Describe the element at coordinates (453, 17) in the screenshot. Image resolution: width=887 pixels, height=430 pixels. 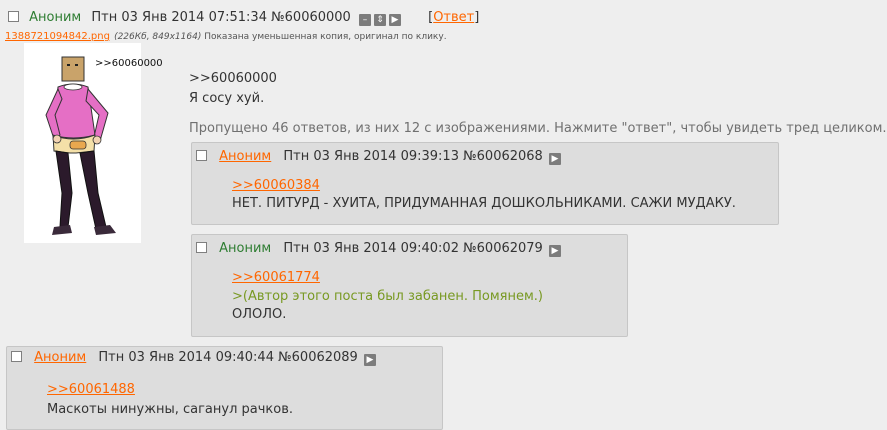
I see `op-reply-button: [Ответ]` at that location.